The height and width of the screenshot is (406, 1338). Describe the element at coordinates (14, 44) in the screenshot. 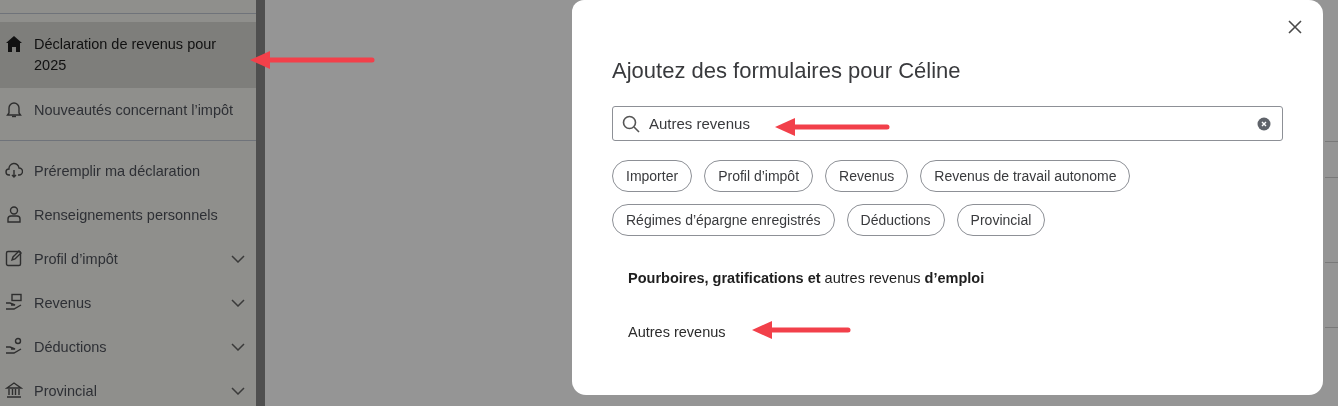

I see `home-icon` at that location.